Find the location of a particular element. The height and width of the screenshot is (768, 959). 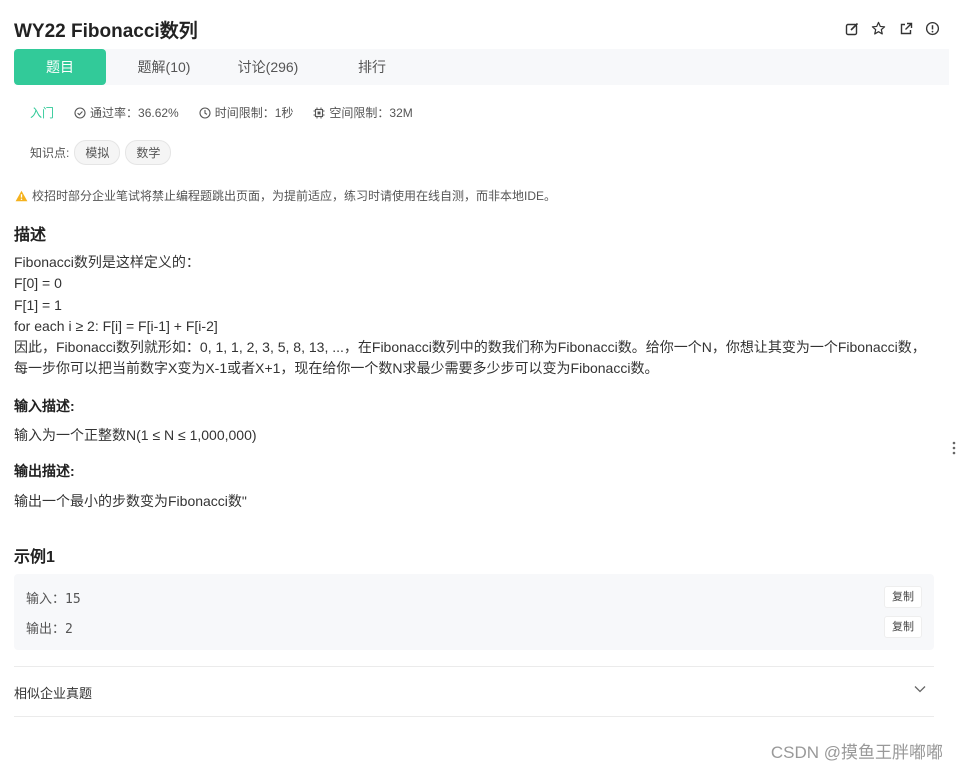

description-line: Fibonacci数列是这样定义的： is located at coordinates (107, 262).